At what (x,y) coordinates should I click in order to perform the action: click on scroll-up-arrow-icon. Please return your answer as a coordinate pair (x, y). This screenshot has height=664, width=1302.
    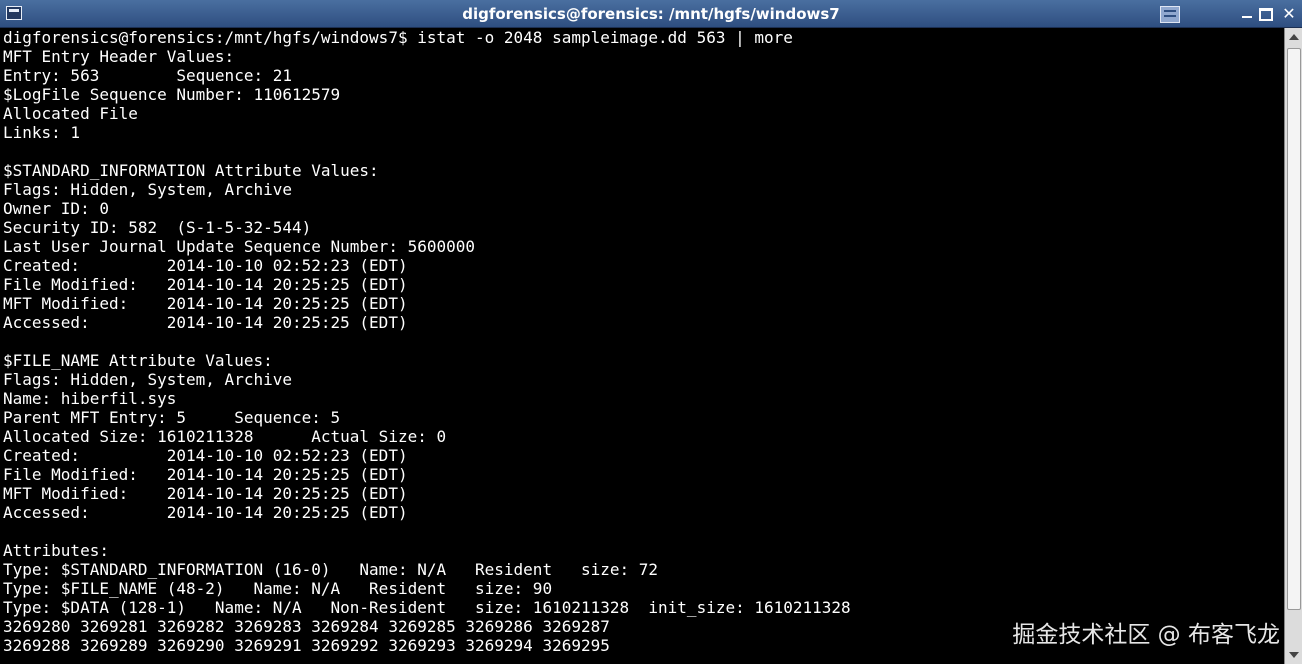
    Looking at the image, I should click on (1294, 37).